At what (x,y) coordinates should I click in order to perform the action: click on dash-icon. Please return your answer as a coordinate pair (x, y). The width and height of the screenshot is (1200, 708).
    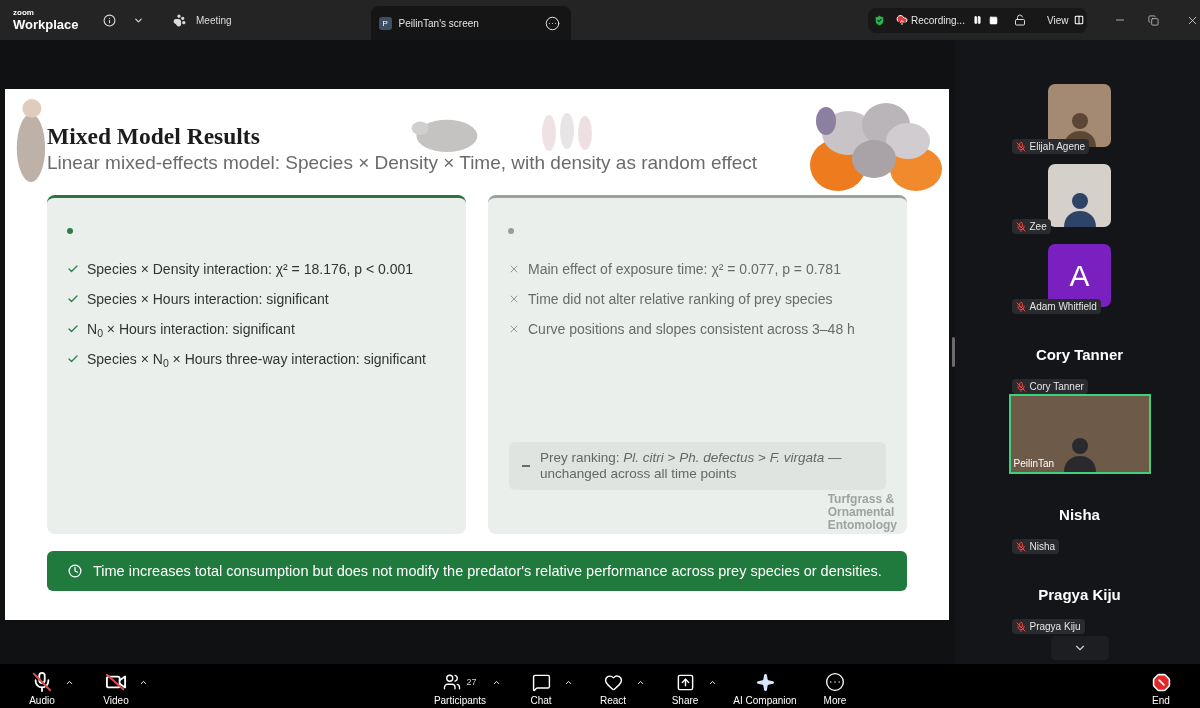
    Looking at the image, I should click on (526, 466).